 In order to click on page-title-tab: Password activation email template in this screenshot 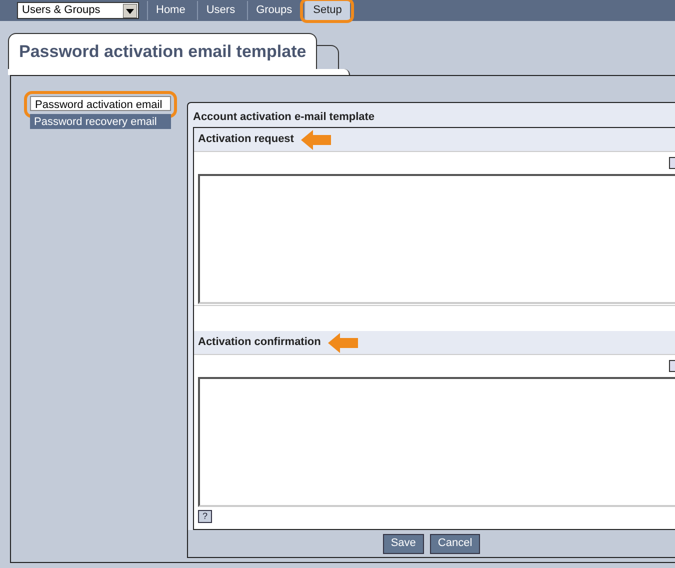, I will do `click(163, 51)`.